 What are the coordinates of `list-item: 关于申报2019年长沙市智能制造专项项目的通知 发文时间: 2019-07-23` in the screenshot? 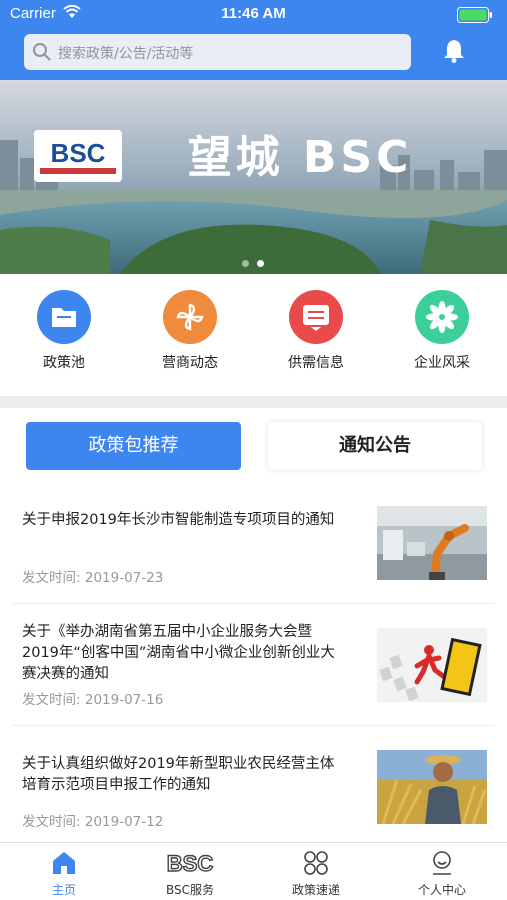 It's located at (253, 543).